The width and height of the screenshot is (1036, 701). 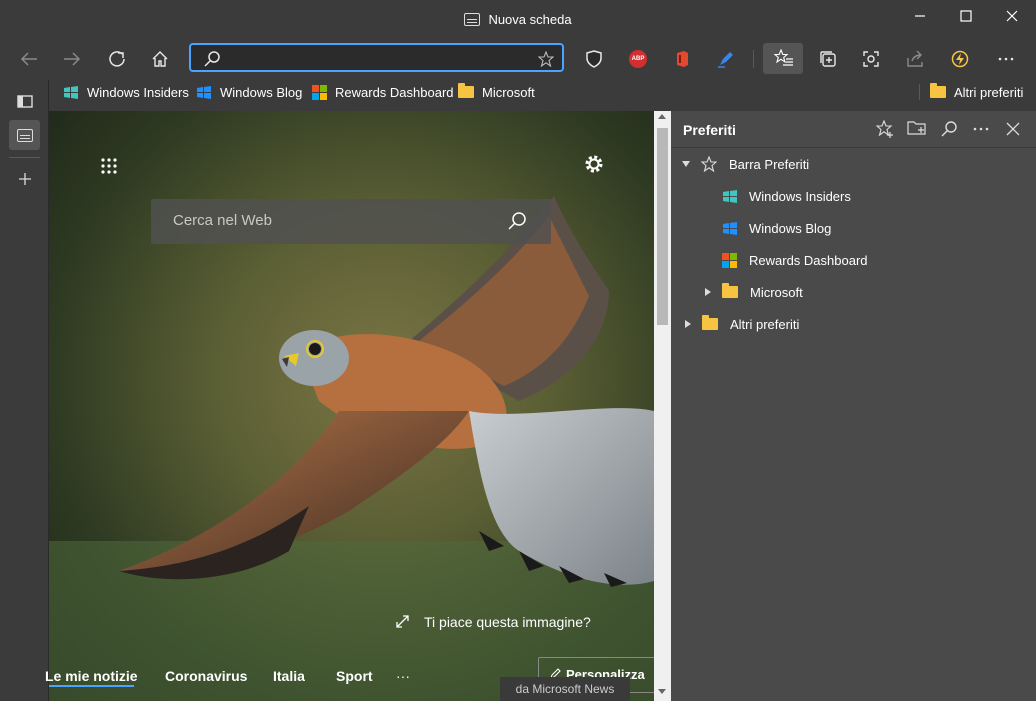 I want to click on tree-item-microsoft-folder: Microsoft, so click(x=737, y=292).